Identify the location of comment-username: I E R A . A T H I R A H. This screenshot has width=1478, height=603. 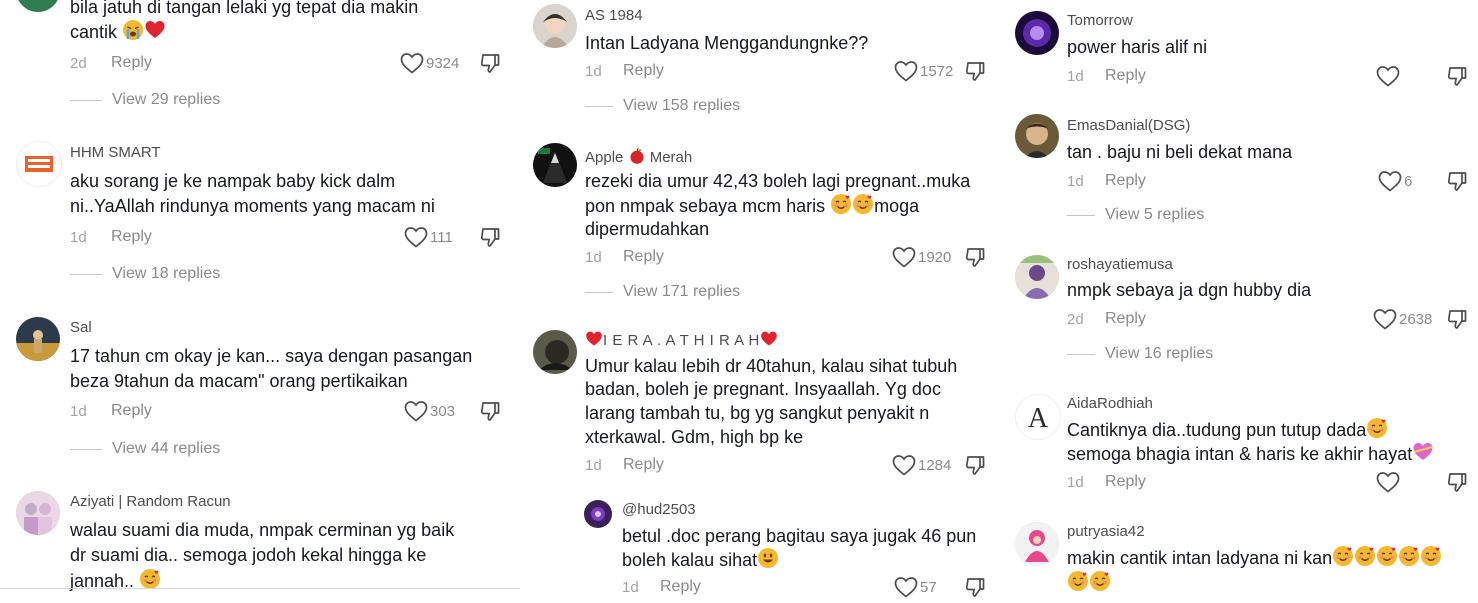
(681, 339).